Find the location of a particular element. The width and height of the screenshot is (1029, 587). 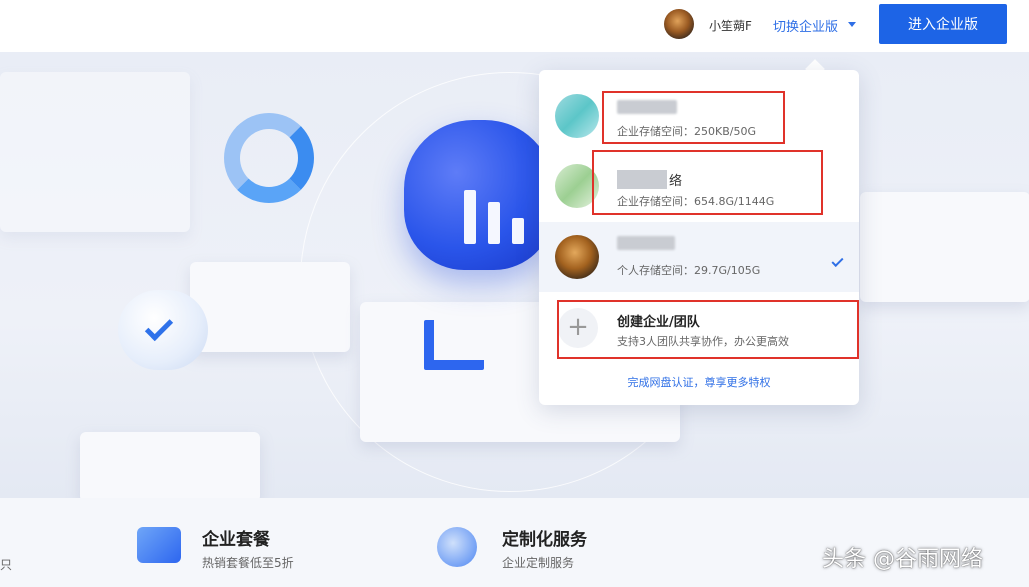

account-item-selected: 个人存储空间：29.7G/105G is located at coordinates (699, 257).